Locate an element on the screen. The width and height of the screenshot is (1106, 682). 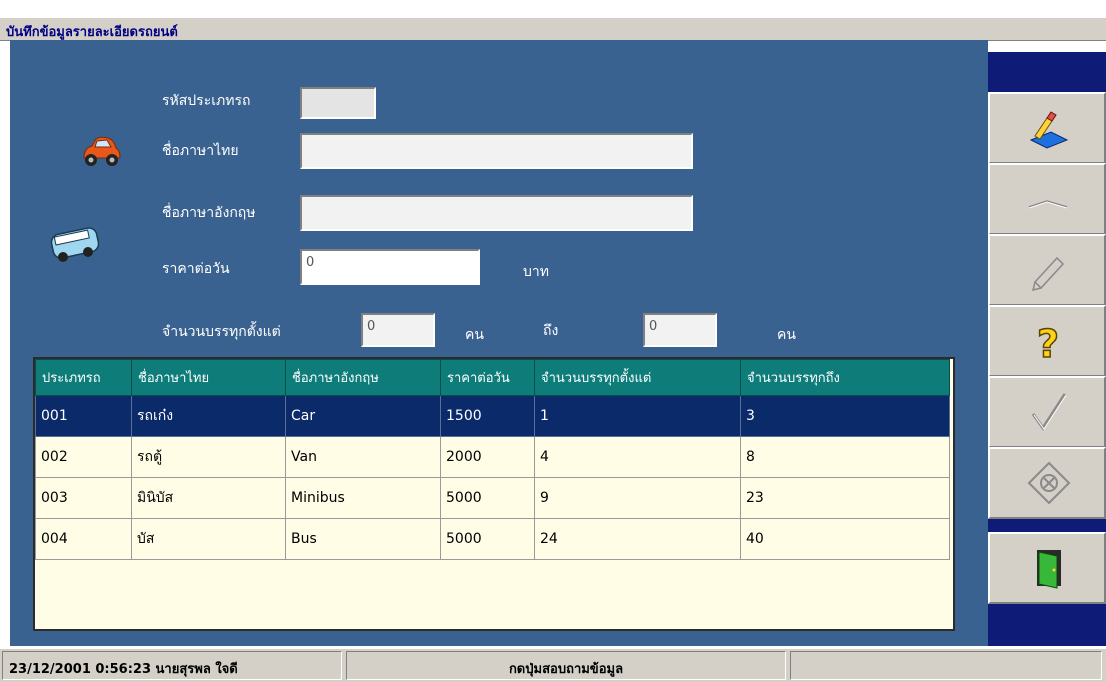
edit-icon is located at coordinates (1049, 130).